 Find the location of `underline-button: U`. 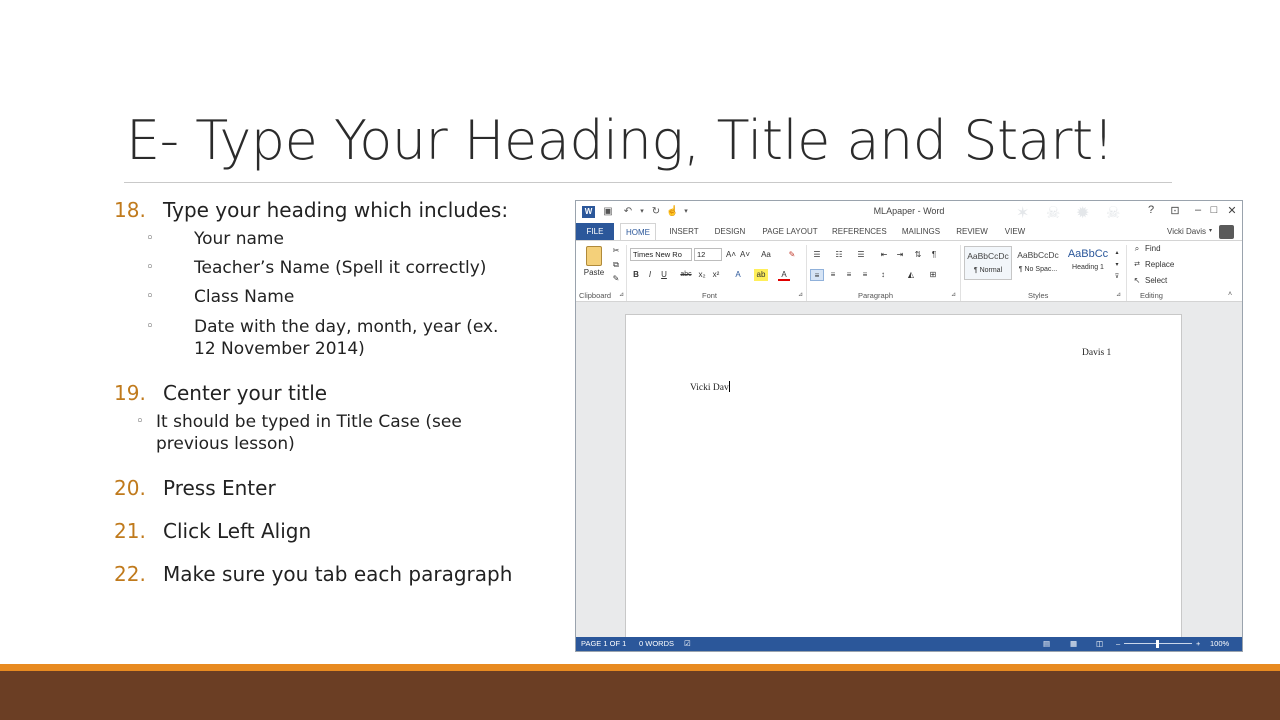

underline-button: U is located at coordinates (664, 275).